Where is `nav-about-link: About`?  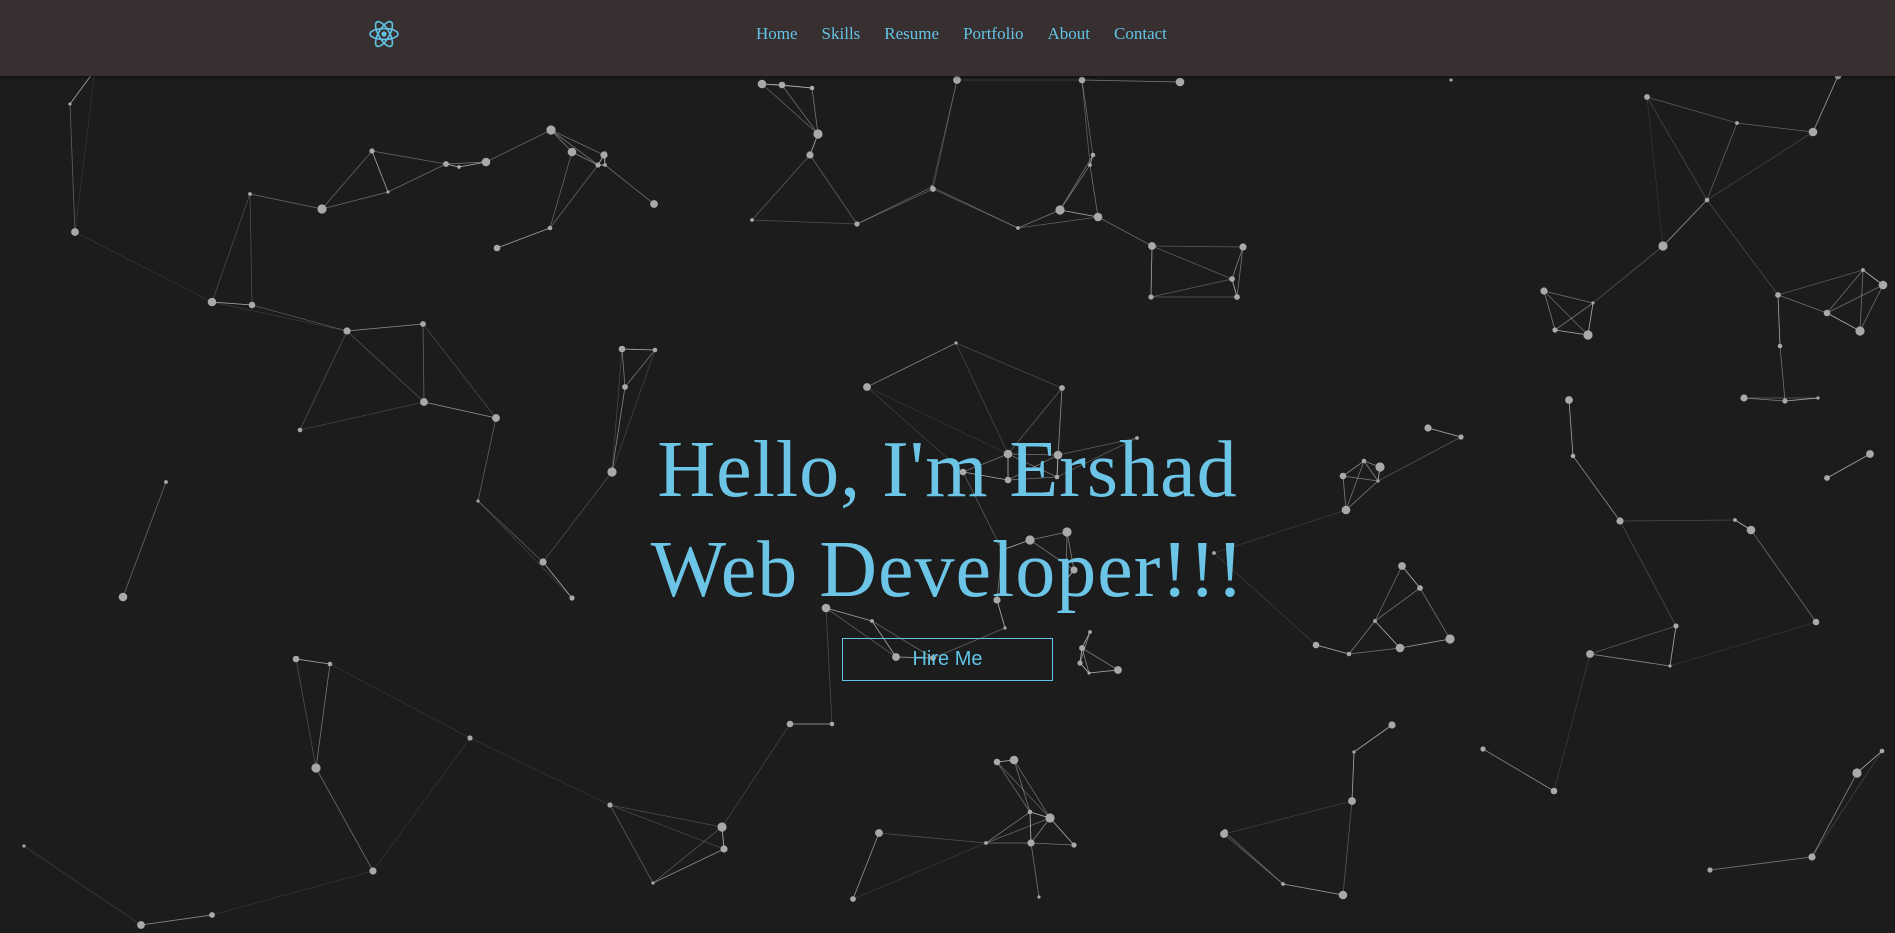
nav-about-link: About is located at coordinates (1069, 33).